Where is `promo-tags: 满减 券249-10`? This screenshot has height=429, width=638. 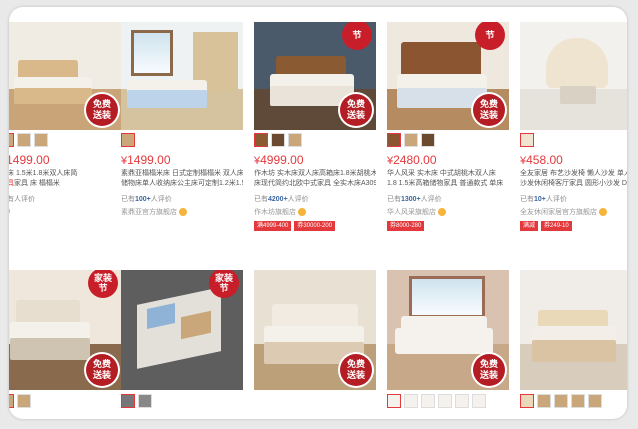
promo-tags: 满减 券249-10 is located at coordinates (546, 226).